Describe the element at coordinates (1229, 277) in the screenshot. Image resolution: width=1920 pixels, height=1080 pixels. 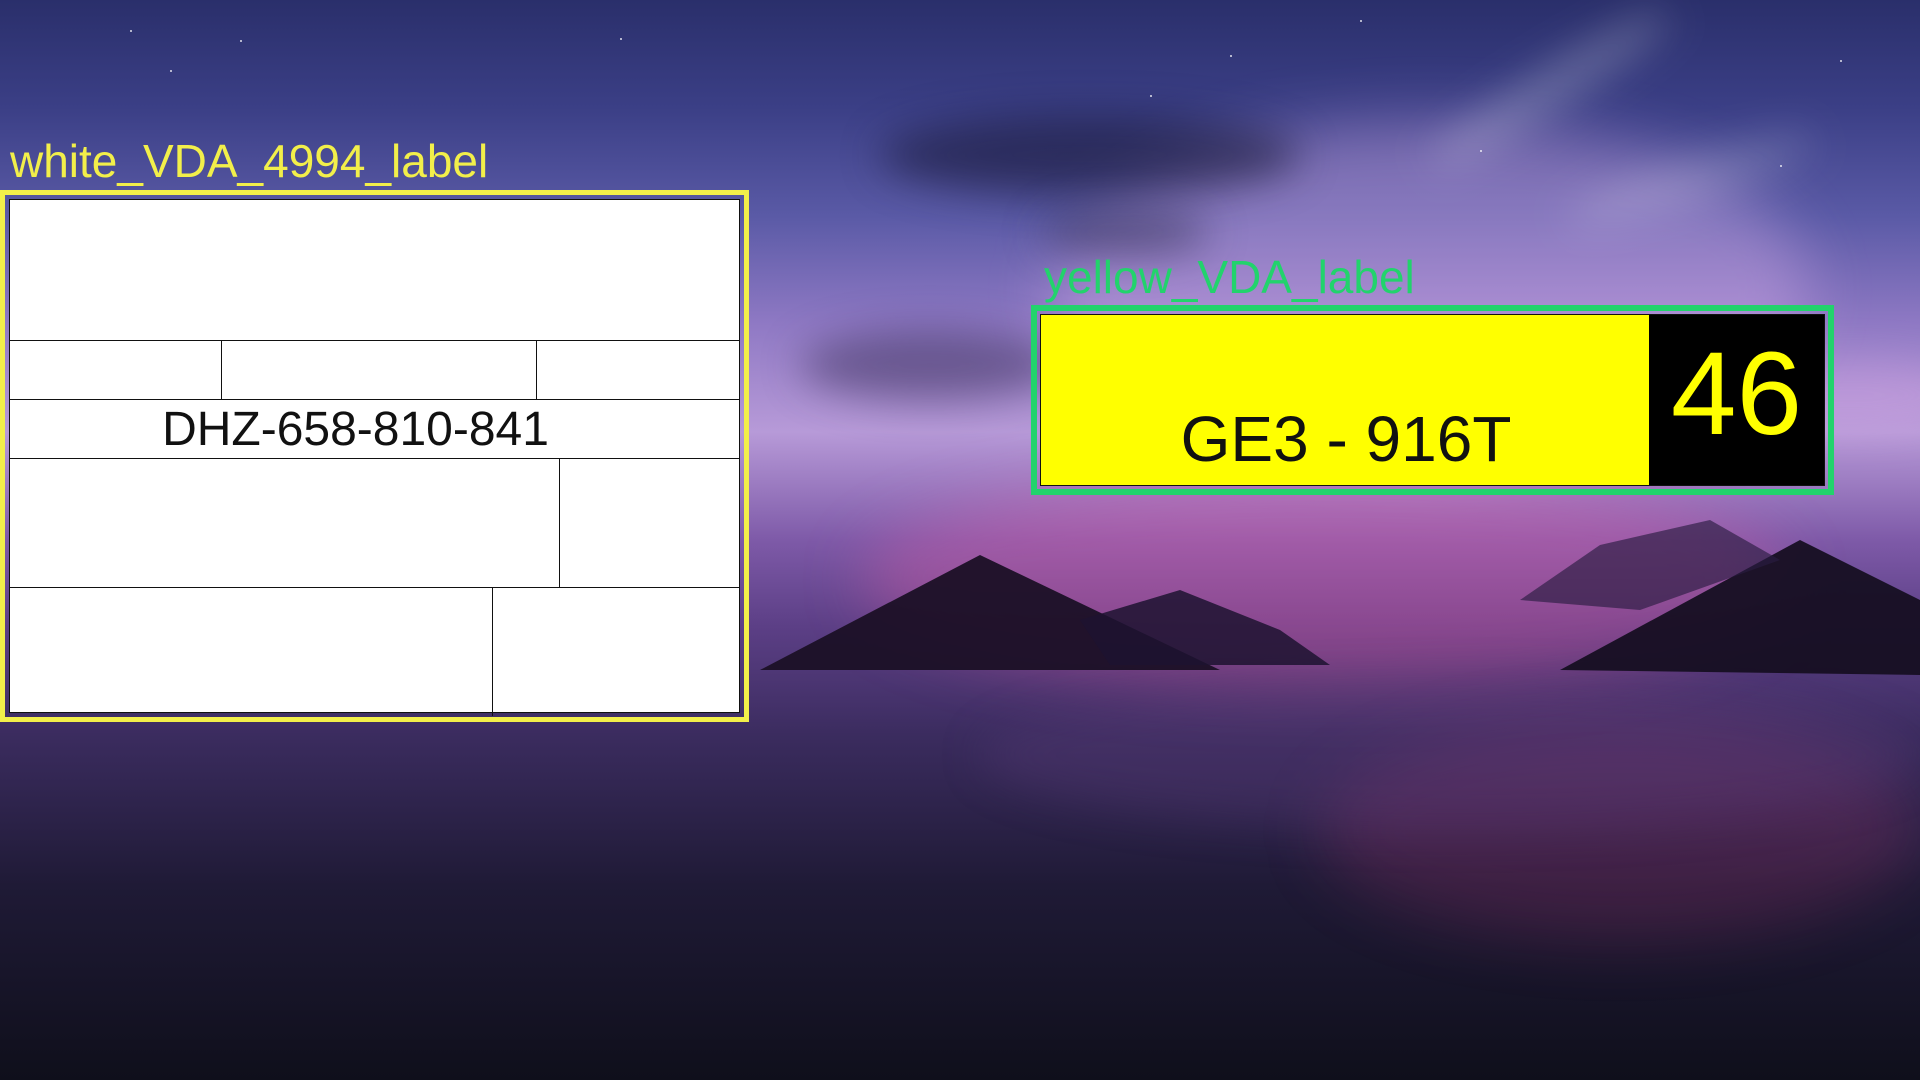
I see `yellow-label-caption: yellow_VDA_label` at that location.